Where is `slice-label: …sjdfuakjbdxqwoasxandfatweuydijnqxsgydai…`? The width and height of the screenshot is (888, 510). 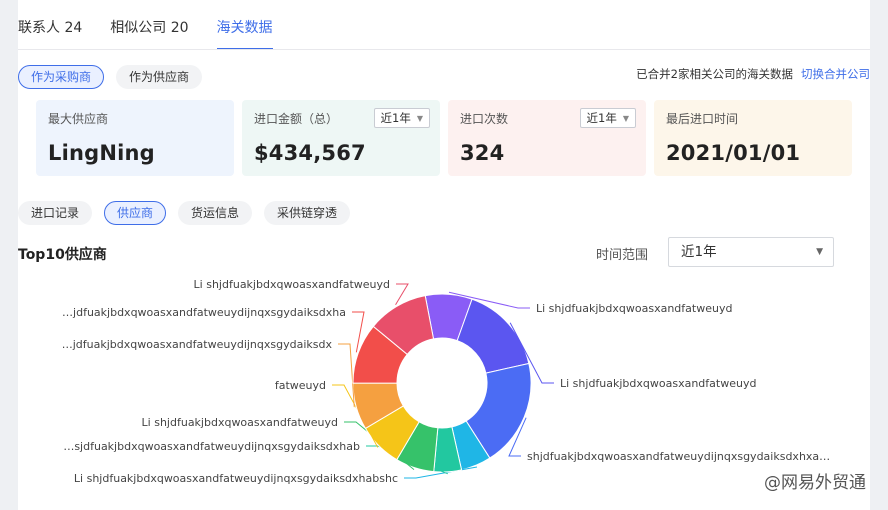
slice-label: …sjdfuakjbdxqwoasxandfatweuydijnqxsgydai… is located at coordinates (211, 446).